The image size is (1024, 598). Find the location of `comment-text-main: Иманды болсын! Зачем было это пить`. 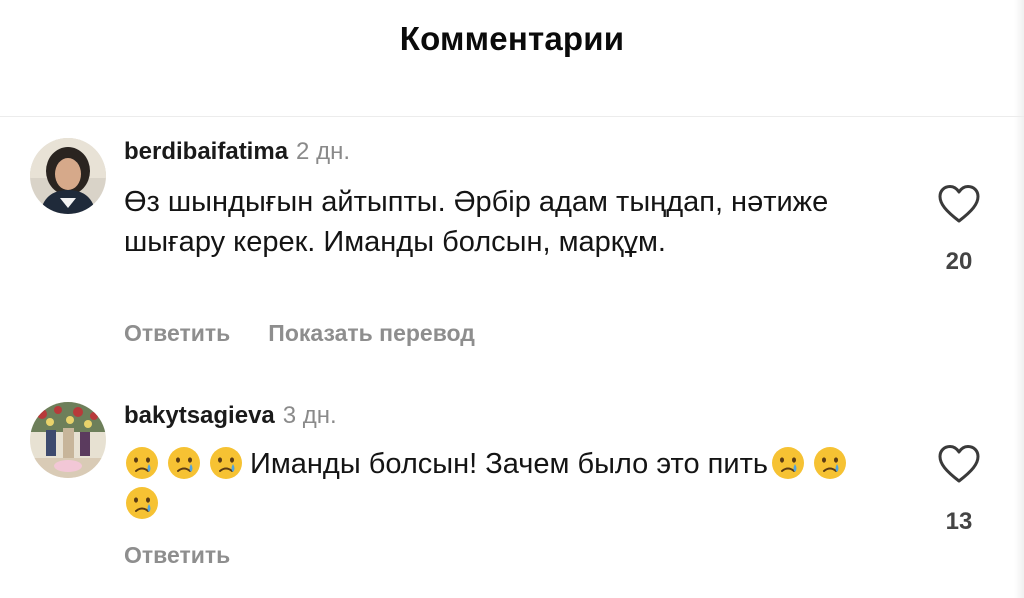

comment-text-main: Иманды болсын! Зачем было это пить is located at coordinates (509, 464).